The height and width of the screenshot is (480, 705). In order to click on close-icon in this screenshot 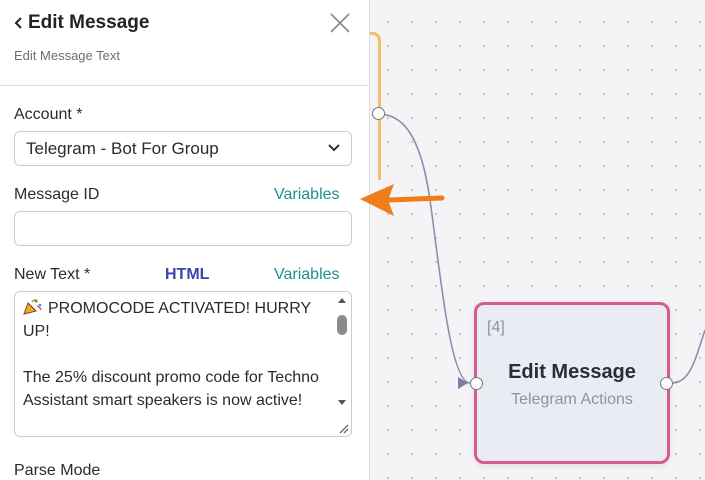, I will do `click(340, 23)`.